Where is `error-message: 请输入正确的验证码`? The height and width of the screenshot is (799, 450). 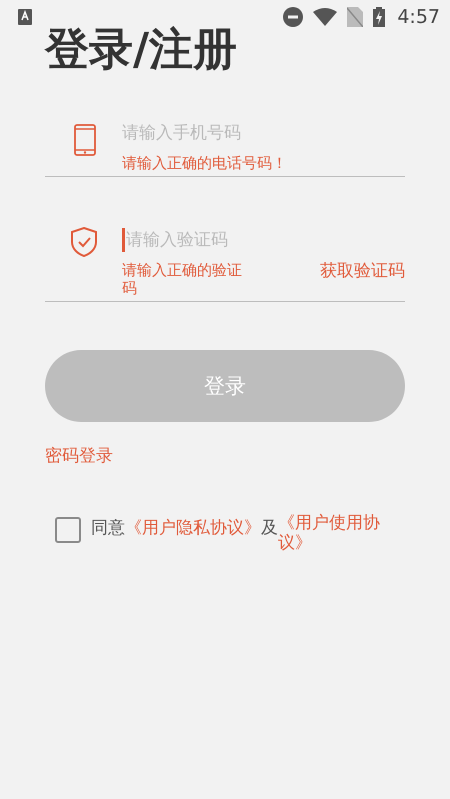
error-message: 请输入正确的验证码 is located at coordinates (182, 279).